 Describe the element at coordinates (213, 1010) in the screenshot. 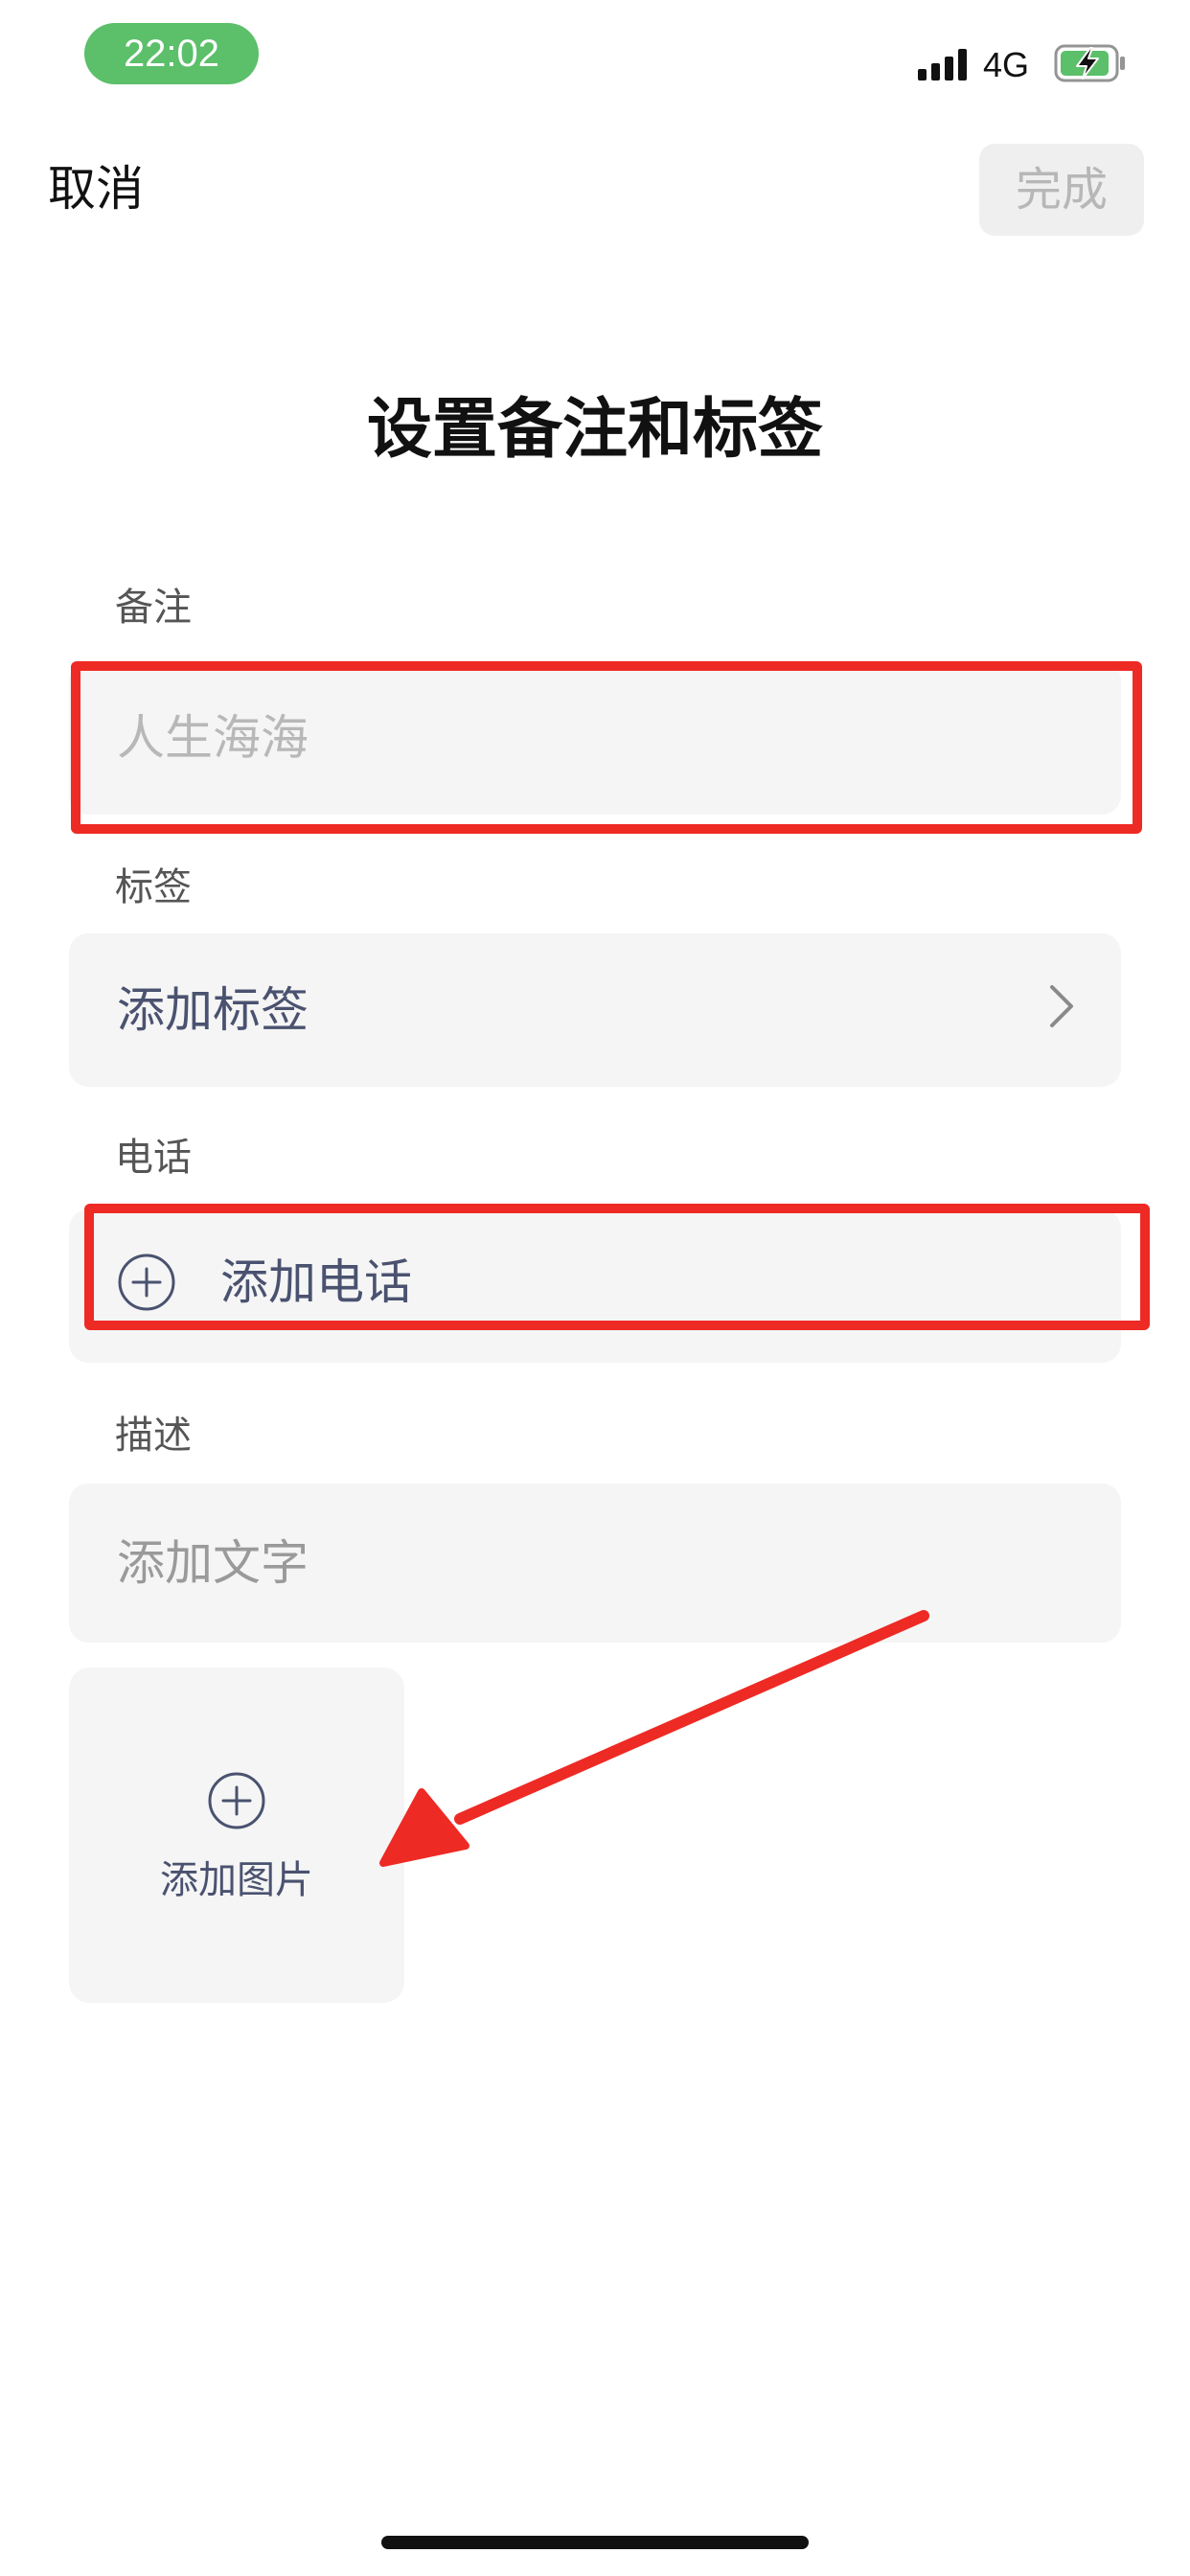

I see `add-tag-label: 添加标签` at that location.